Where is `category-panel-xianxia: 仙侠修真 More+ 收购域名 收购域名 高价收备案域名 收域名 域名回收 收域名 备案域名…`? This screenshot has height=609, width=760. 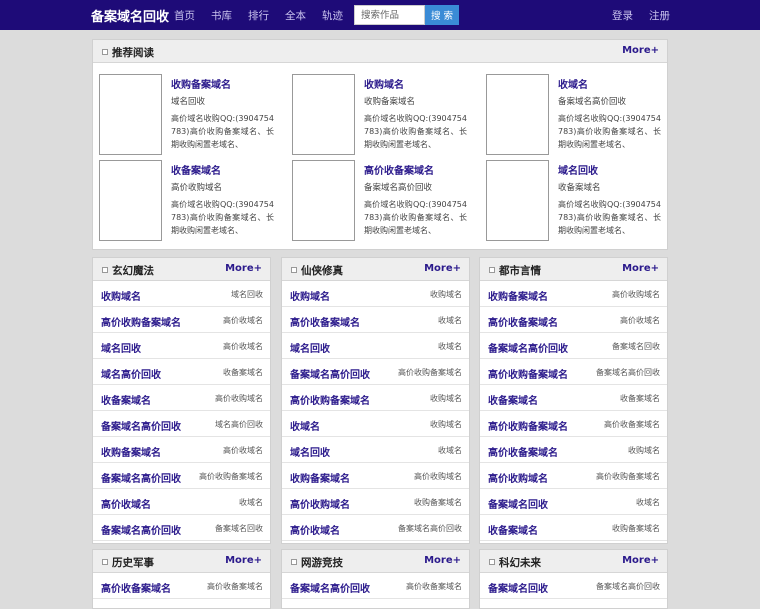
category-panel-xianxia: 仙侠修真 More+ 收购域名 收购域名 高价收备案域名 收域名 域名回收 收域名 备案域名… is located at coordinates (375, 400).